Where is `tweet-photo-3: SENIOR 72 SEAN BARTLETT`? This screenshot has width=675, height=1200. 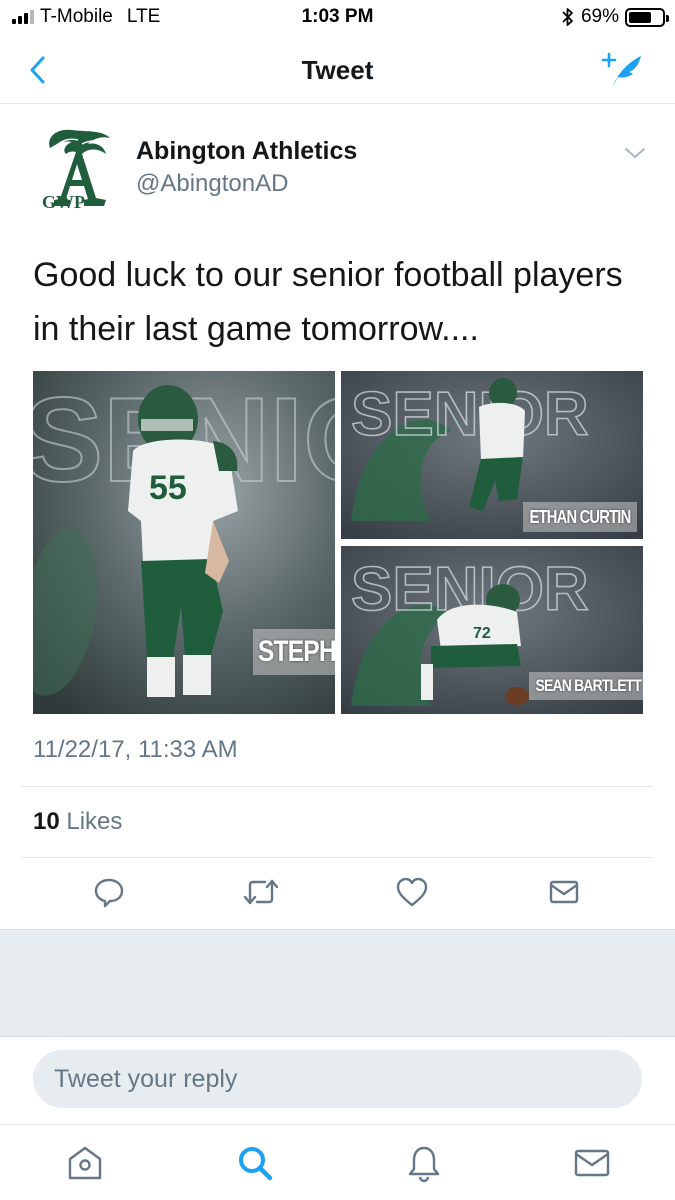 tweet-photo-3: SENIOR 72 SEAN BARTLETT is located at coordinates (492, 630).